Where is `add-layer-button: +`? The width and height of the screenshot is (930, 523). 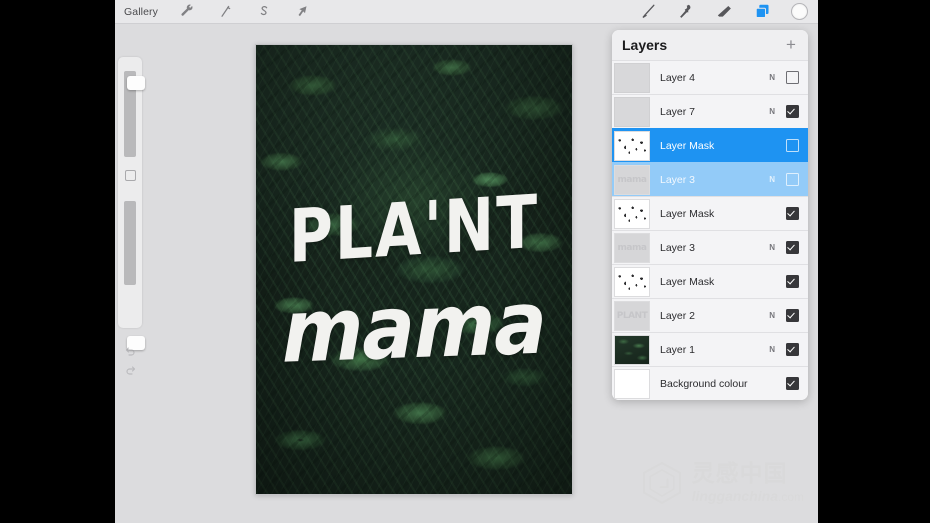
add-layer-button: + is located at coordinates (791, 44).